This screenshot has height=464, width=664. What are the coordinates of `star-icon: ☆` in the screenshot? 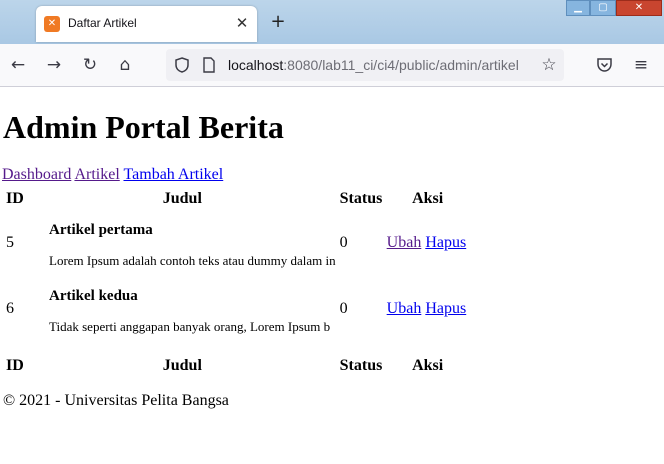 It's located at (549, 65).